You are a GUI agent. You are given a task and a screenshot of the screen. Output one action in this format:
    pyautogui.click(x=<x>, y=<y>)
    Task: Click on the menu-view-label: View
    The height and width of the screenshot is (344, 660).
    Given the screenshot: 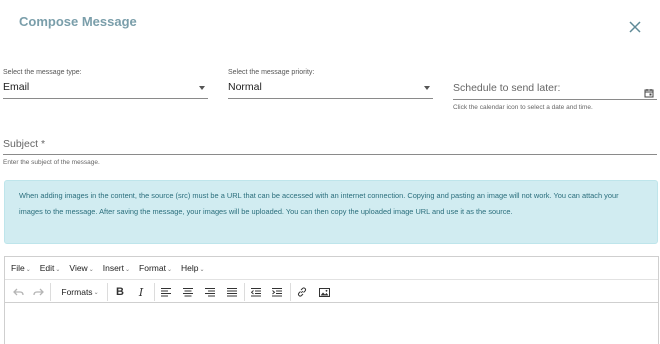 What is the action you would take?
    pyautogui.click(x=78, y=268)
    